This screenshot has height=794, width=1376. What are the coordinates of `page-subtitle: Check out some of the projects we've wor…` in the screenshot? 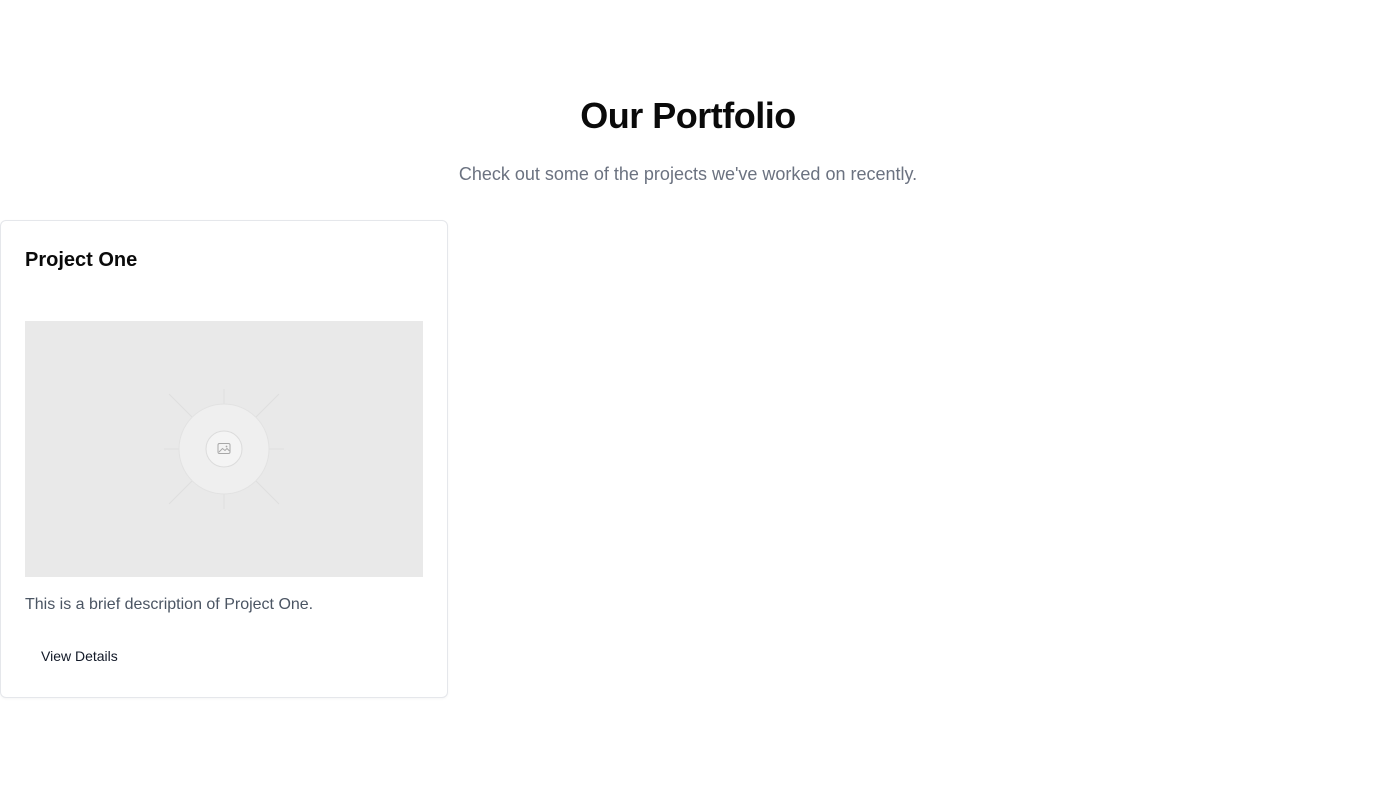 It's located at (688, 174).